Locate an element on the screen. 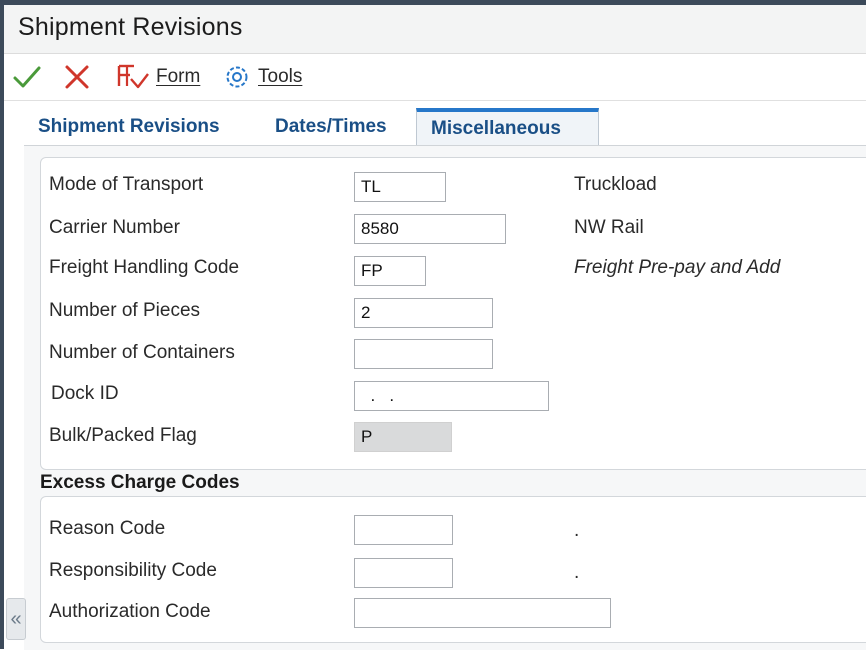 This screenshot has width=866, height=650. dock-id-field is located at coordinates (451, 396).